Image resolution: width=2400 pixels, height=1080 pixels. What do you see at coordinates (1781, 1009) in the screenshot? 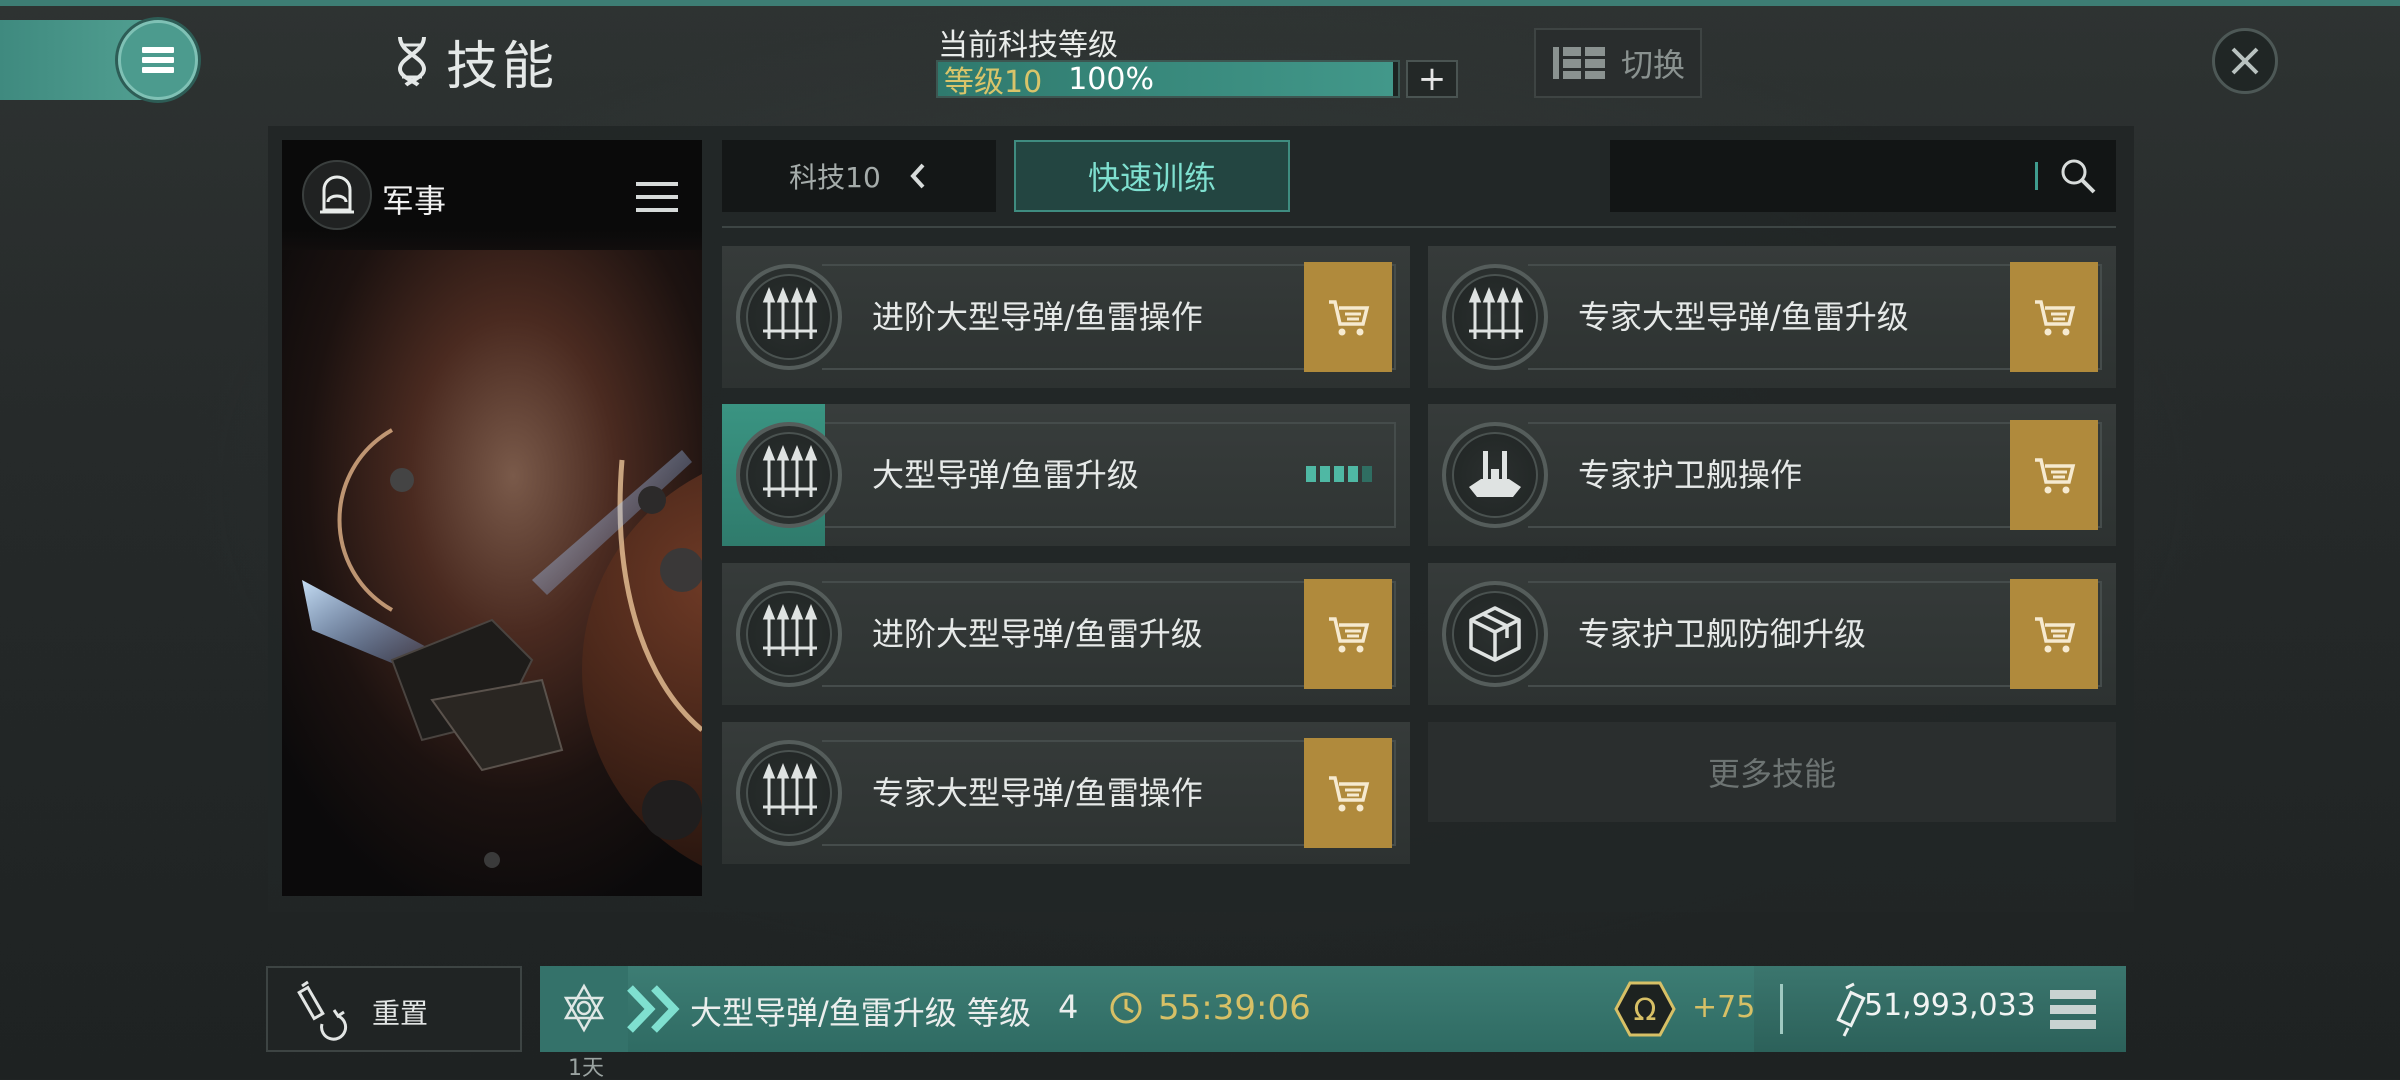
I see `queue-separator` at bounding box center [1781, 1009].